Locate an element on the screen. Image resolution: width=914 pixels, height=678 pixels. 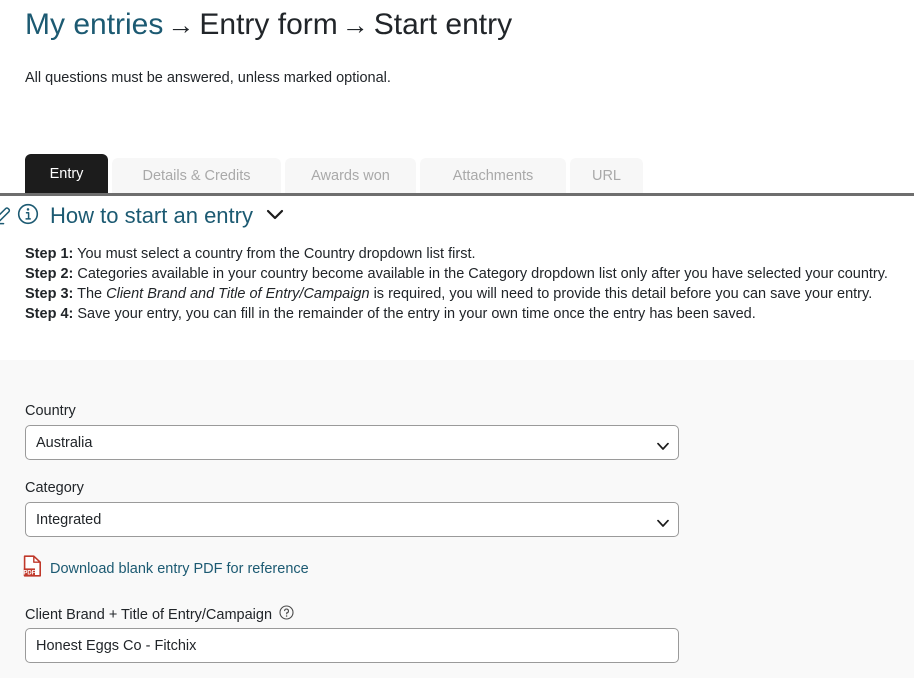
tab-entry: Entry is located at coordinates (66, 173).